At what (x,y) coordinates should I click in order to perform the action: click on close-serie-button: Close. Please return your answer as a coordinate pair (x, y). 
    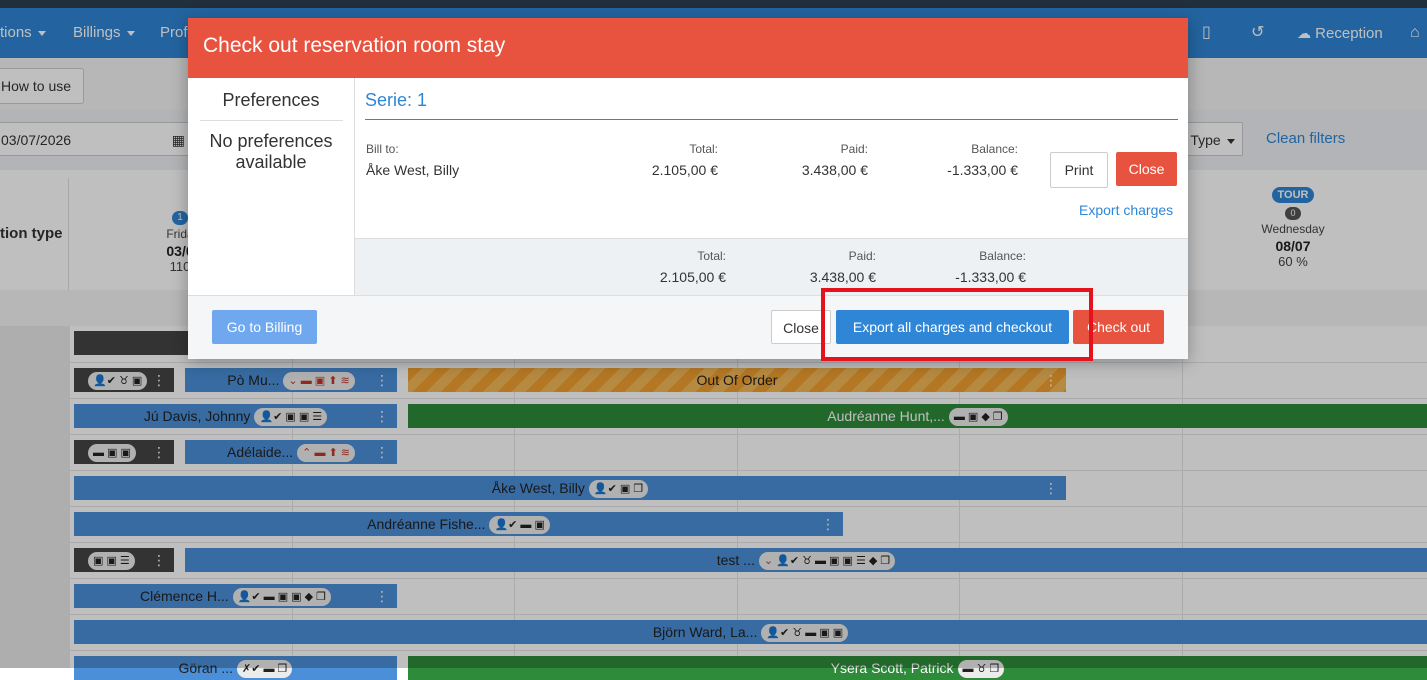
    Looking at the image, I should click on (1146, 169).